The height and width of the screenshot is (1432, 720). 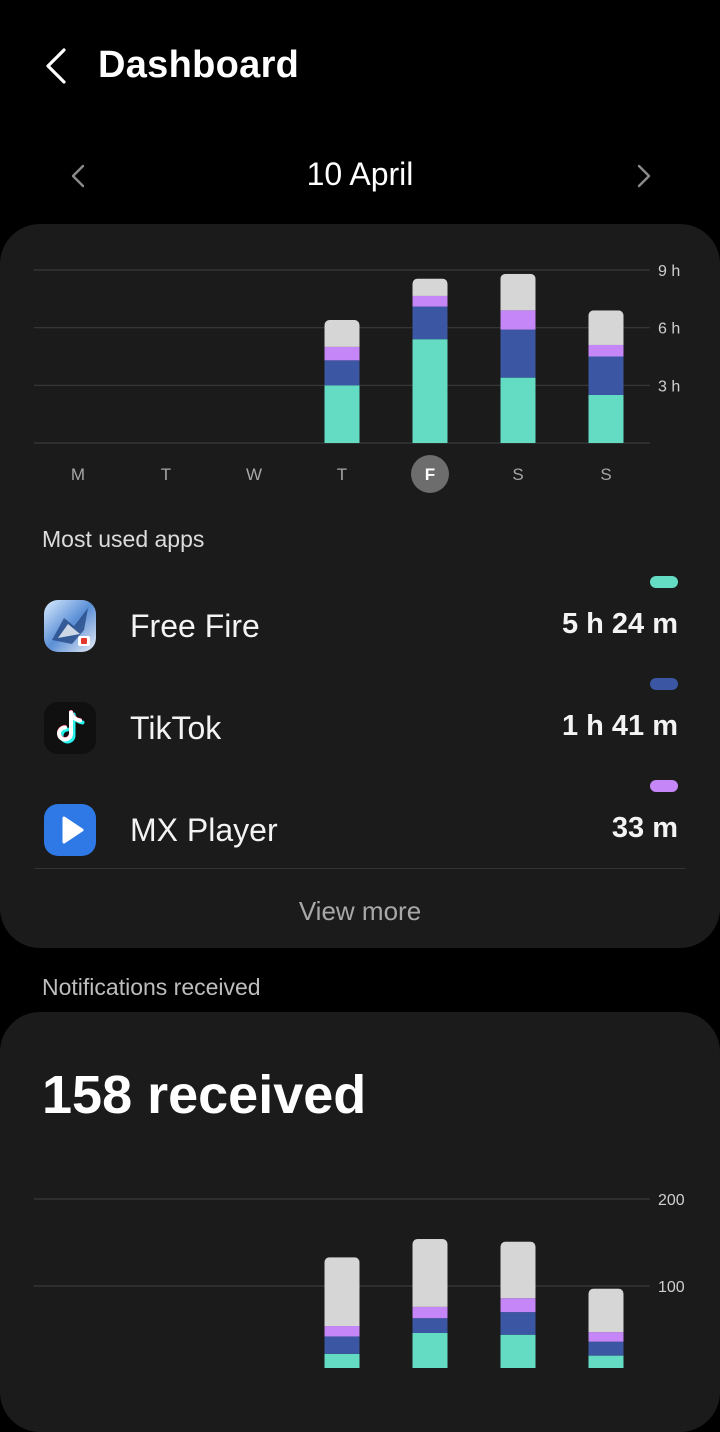 What do you see at coordinates (360, 911) in the screenshot?
I see `view-more-button: View more` at bounding box center [360, 911].